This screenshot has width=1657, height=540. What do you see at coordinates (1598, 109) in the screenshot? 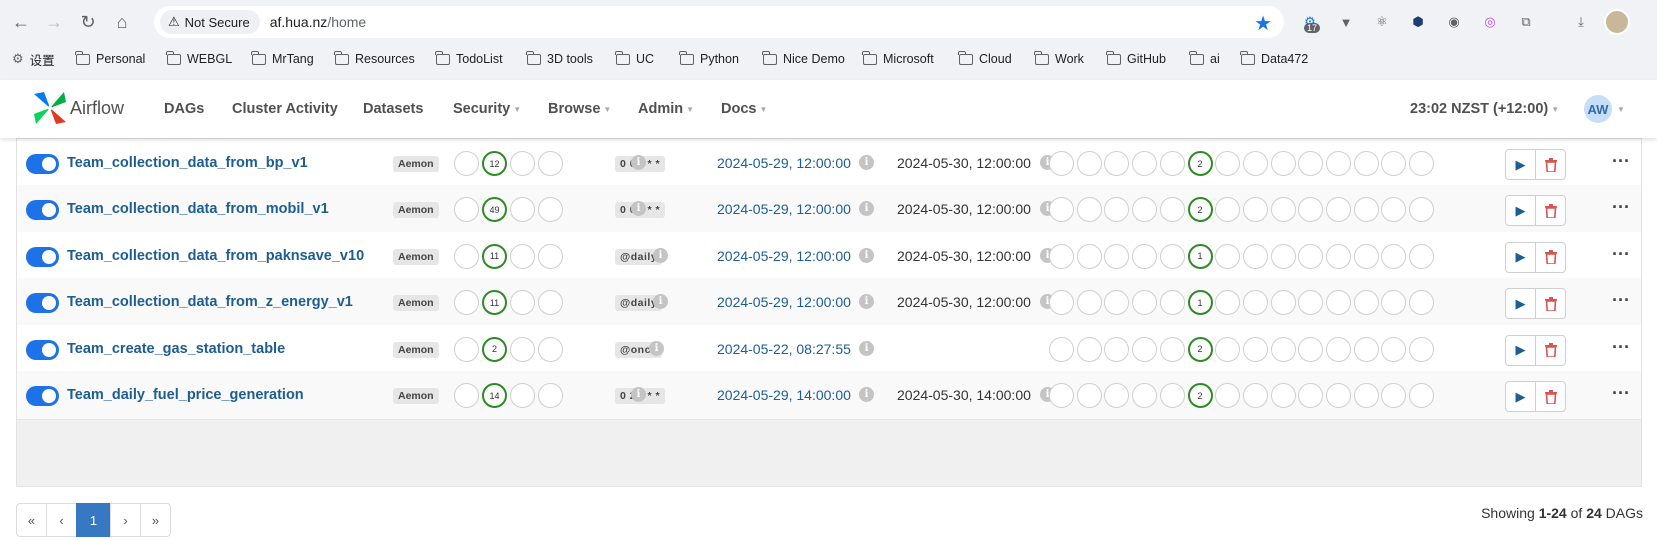
I see `user-avatar: AW` at bounding box center [1598, 109].